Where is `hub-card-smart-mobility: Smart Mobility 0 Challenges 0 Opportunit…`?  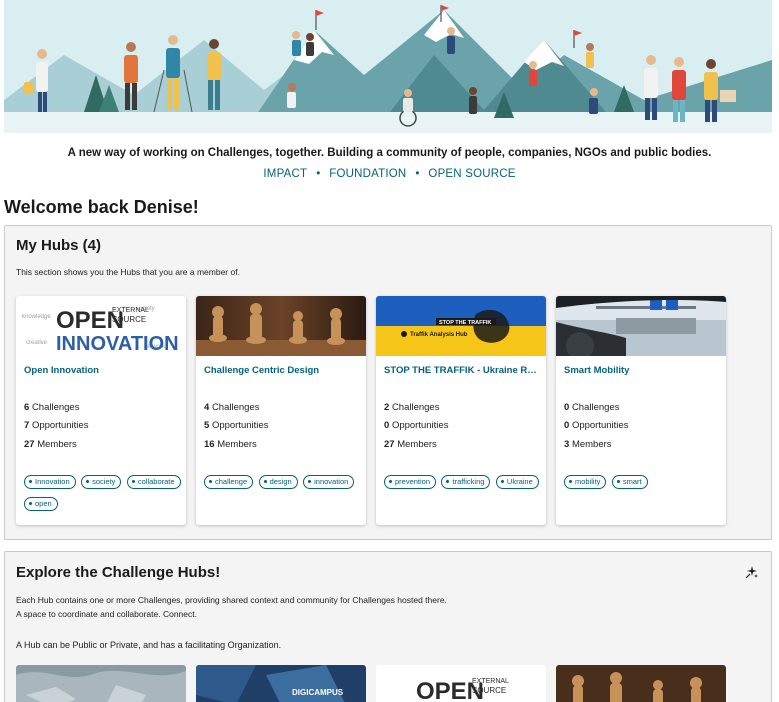
hub-card-smart-mobility: Smart Mobility 0 Challenges 0 Opportunit… is located at coordinates (641, 410).